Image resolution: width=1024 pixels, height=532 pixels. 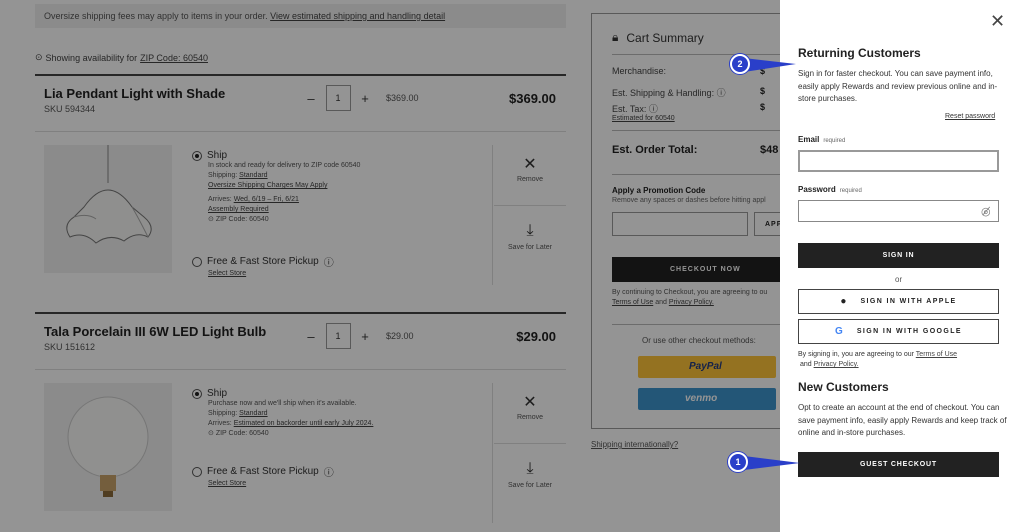 What do you see at coordinates (738, 462) in the screenshot?
I see `step-marker-1: 1` at bounding box center [738, 462].